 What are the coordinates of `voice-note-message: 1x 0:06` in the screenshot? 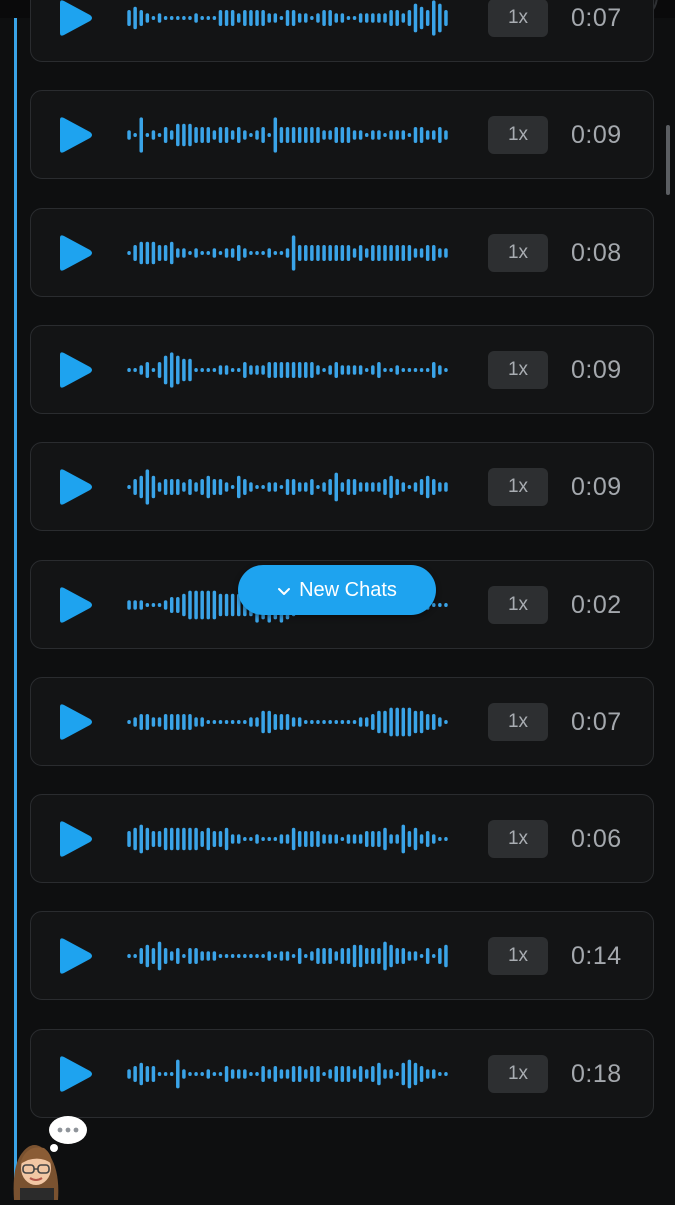 It's located at (342, 838).